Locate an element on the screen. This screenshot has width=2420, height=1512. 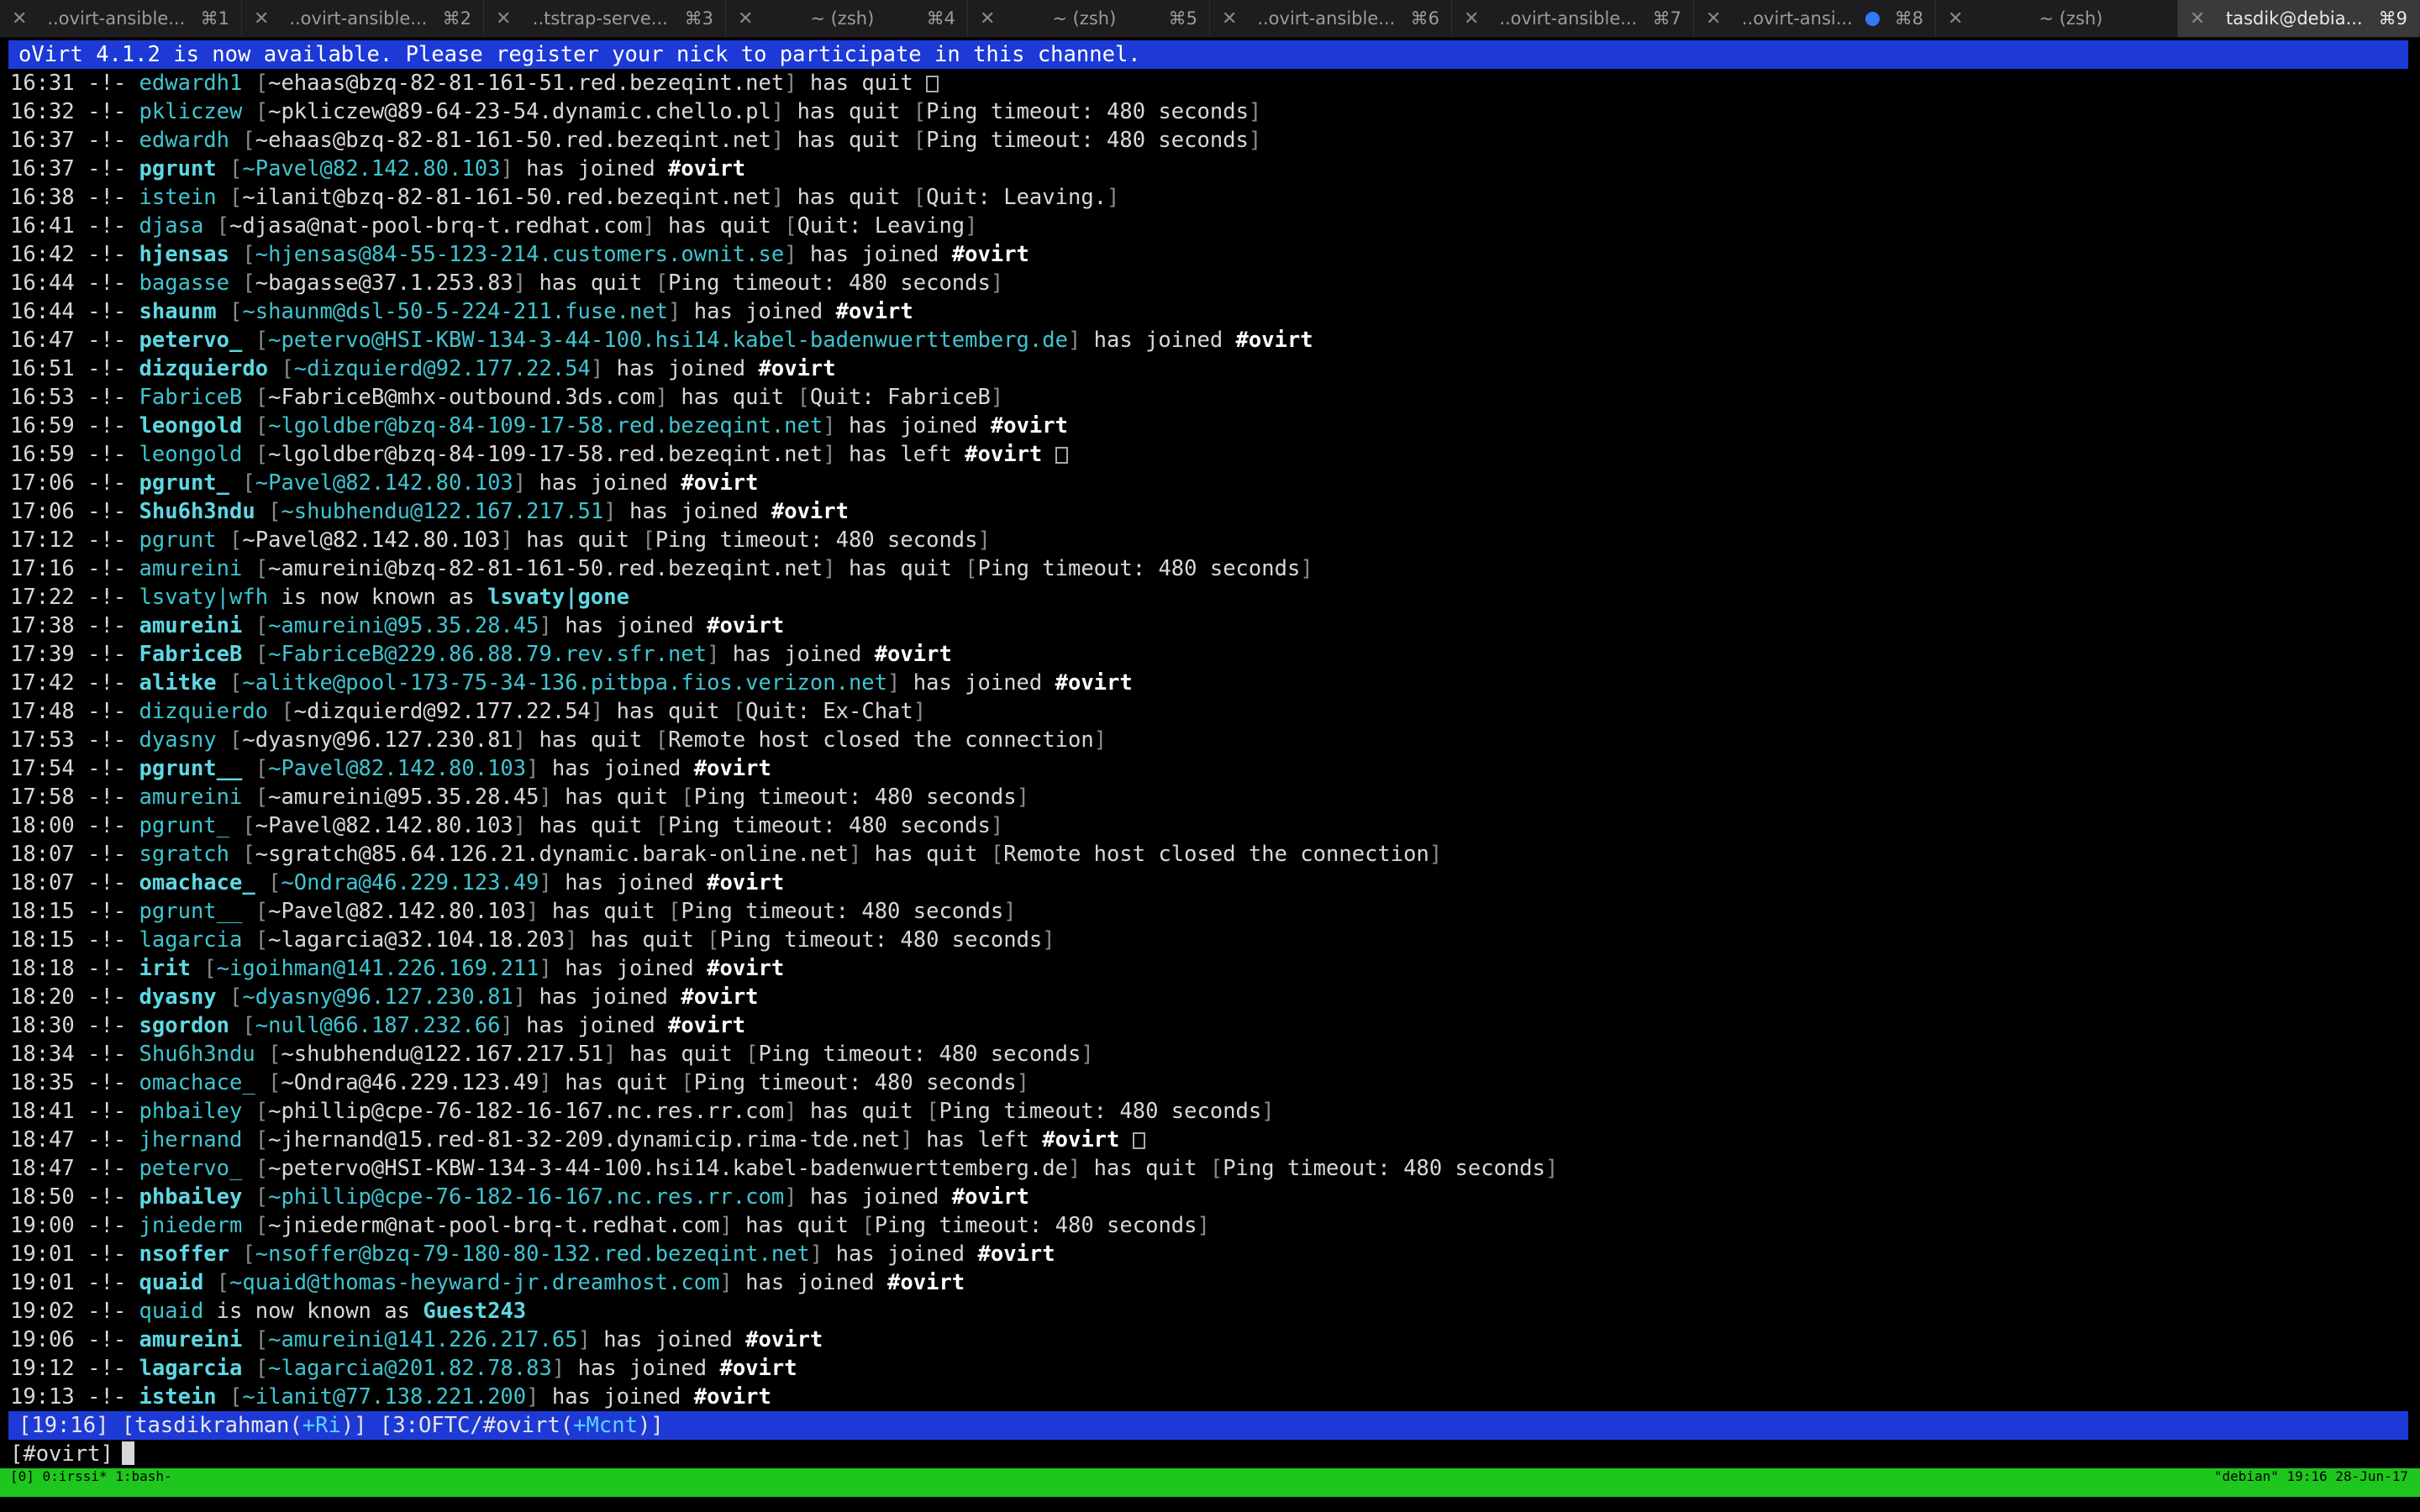
tmux-windows: [0] 0:irssi* 1:bash- is located at coordinates (91, 1482).